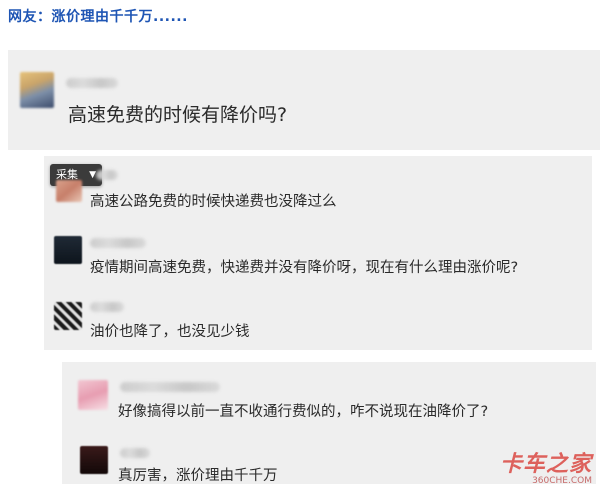 The height and width of the screenshot is (486, 600). What do you see at coordinates (69, 191) in the screenshot?
I see `reply1-avatar` at bounding box center [69, 191].